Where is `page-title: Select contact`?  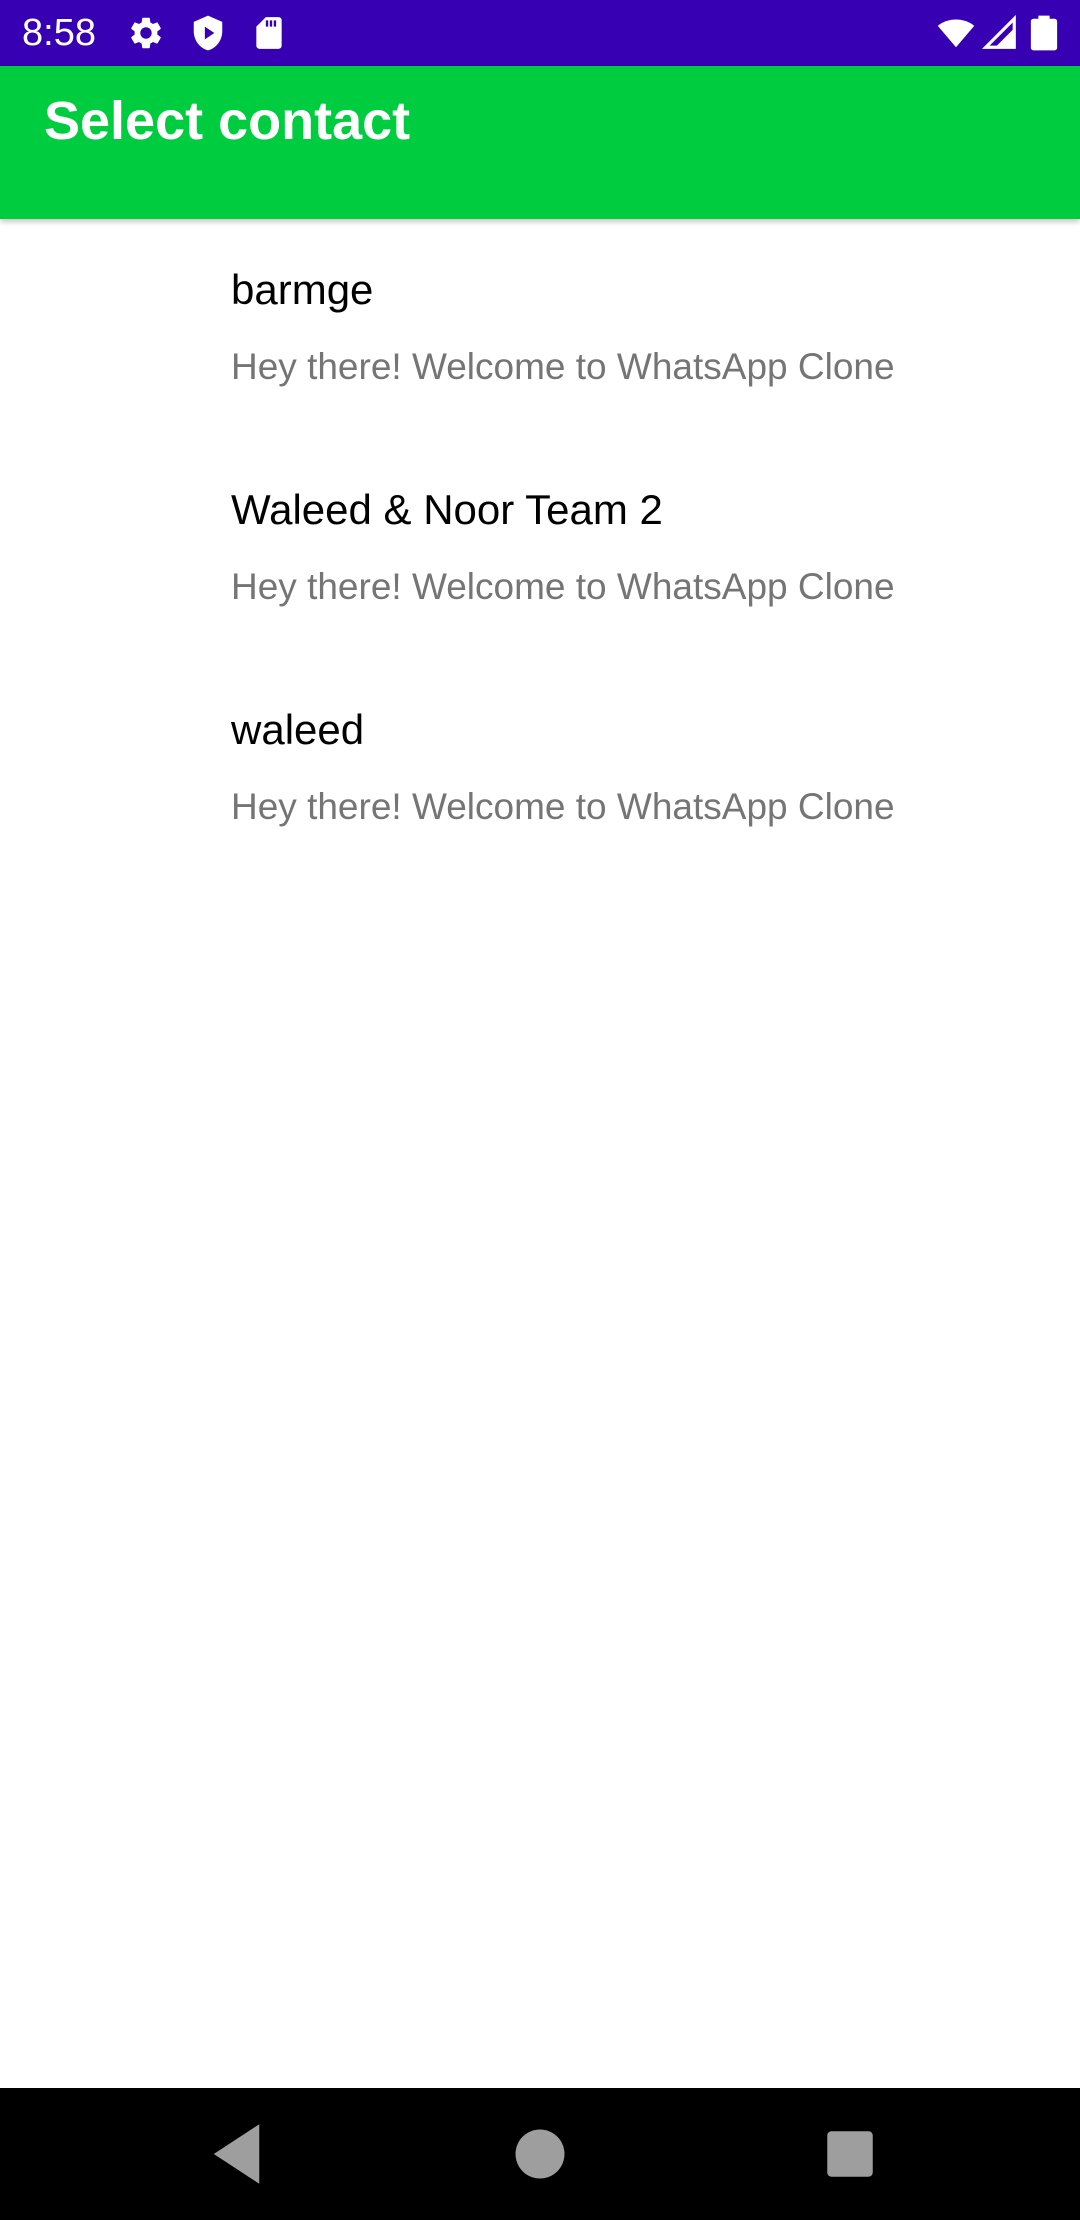
page-title: Select contact is located at coordinates (227, 121).